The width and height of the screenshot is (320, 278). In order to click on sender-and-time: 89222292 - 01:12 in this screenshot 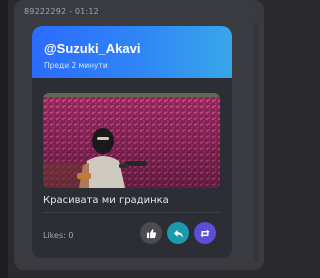, I will do `click(61, 11)`.